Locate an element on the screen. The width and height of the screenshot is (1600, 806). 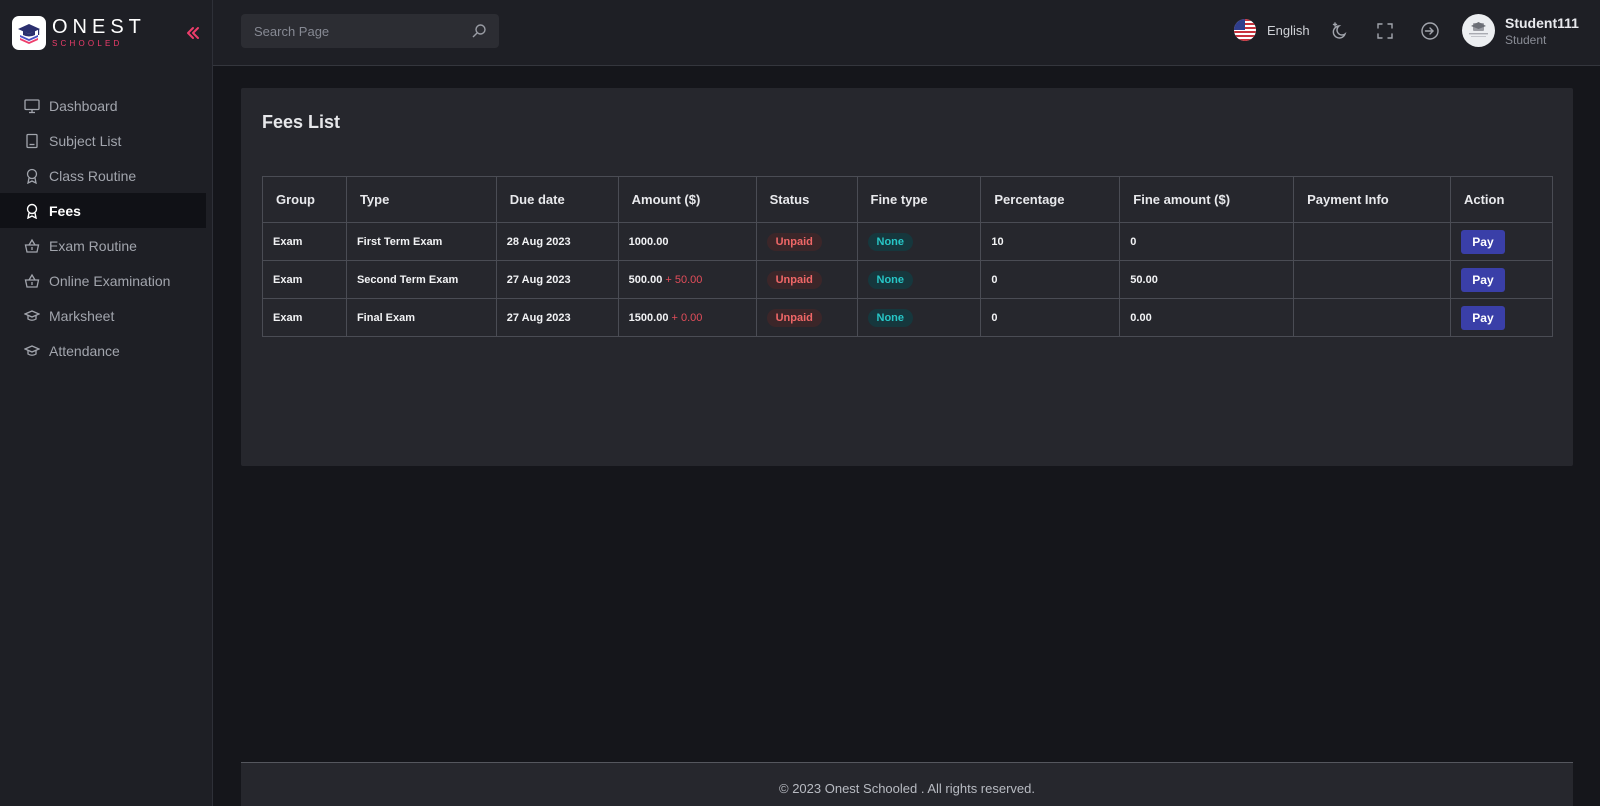
collapse-sidebar-icon is located at coordinates (193, 33).